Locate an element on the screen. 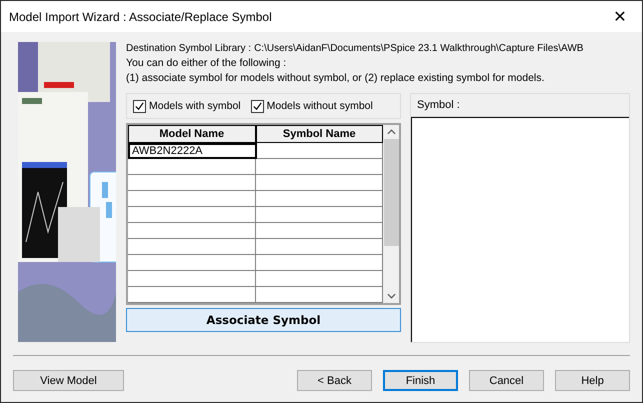 The image size is (643, 403). symbol-label: Symbol : is located at coordinates (438, 105).